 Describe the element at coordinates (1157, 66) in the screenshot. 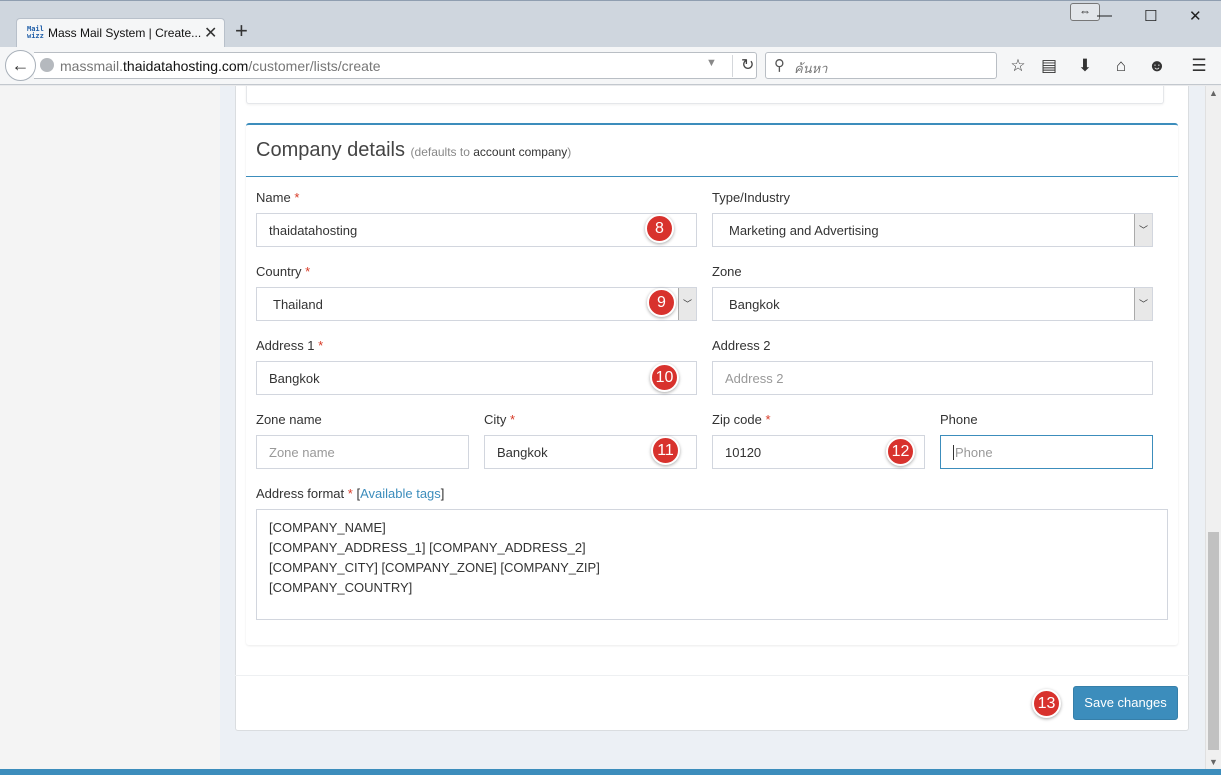

I see `smiley-icon: ☻` at that location.